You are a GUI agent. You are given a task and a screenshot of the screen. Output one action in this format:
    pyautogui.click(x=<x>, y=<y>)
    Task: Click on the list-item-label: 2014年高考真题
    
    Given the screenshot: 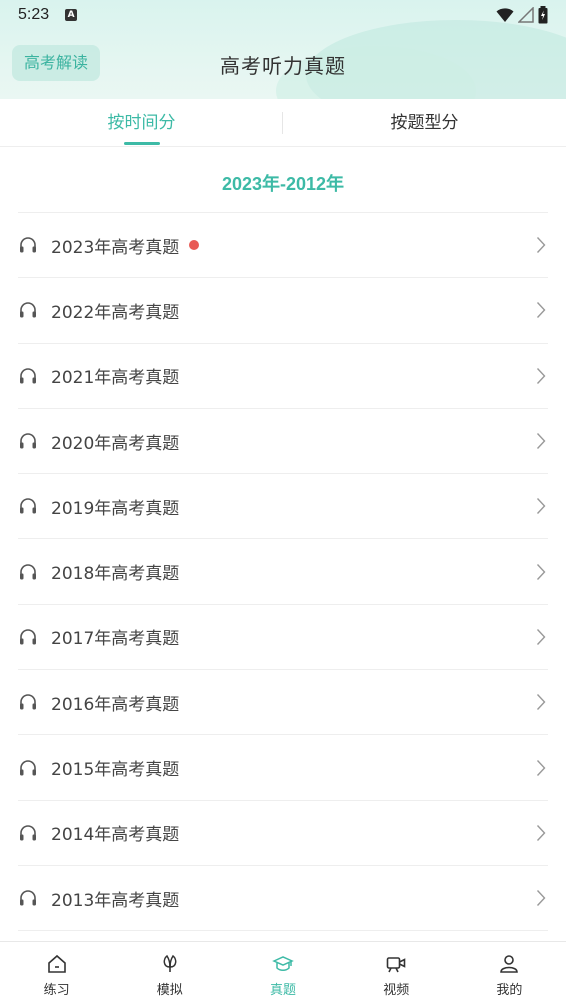 What is the action you would take?
    pyautogui.click(x=115, y=835)
    